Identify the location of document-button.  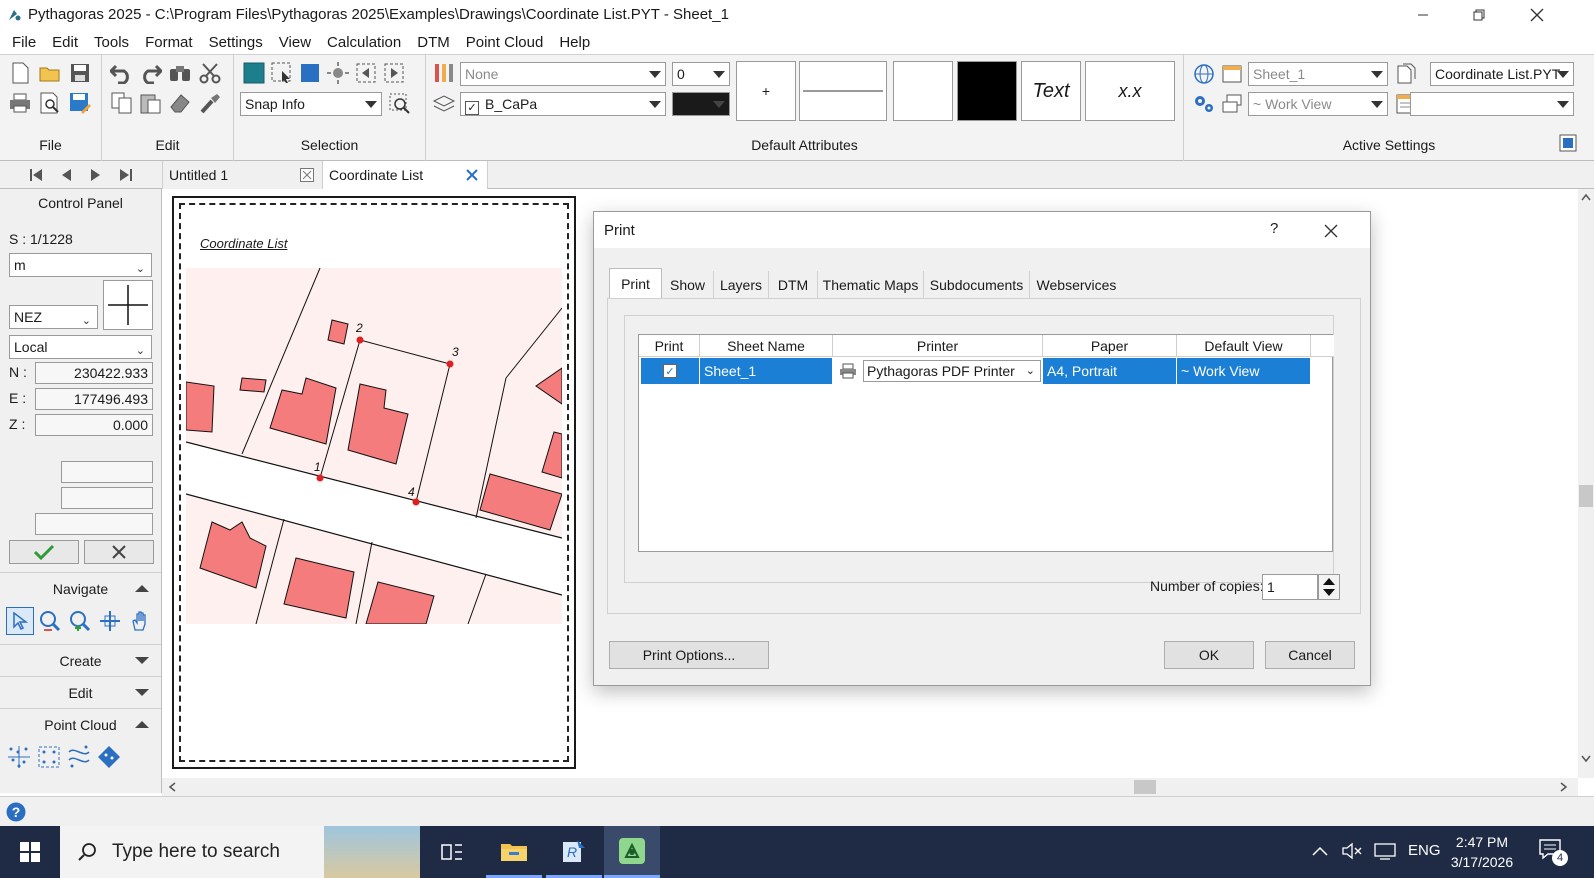
(1406, 74).